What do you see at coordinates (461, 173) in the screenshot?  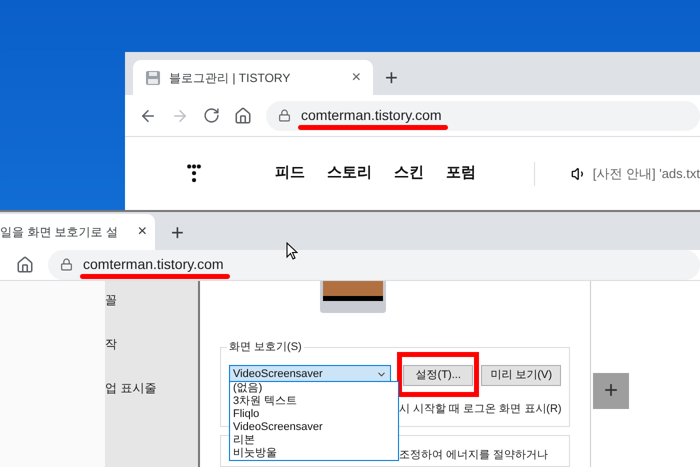 I see `nav-link: 포럼` at bounding box center [461, 173].